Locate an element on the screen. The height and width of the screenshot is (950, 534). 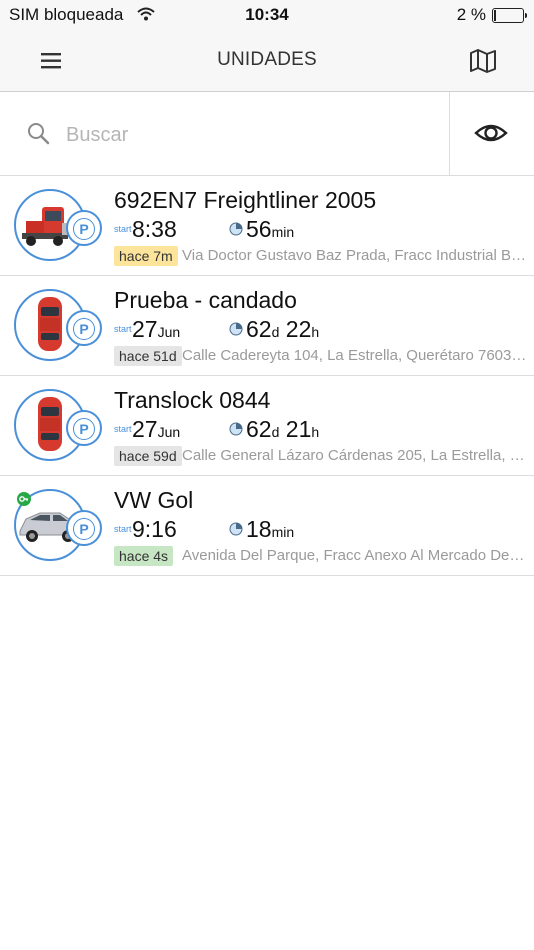
map-view-button is located at coordinates (483, 61).